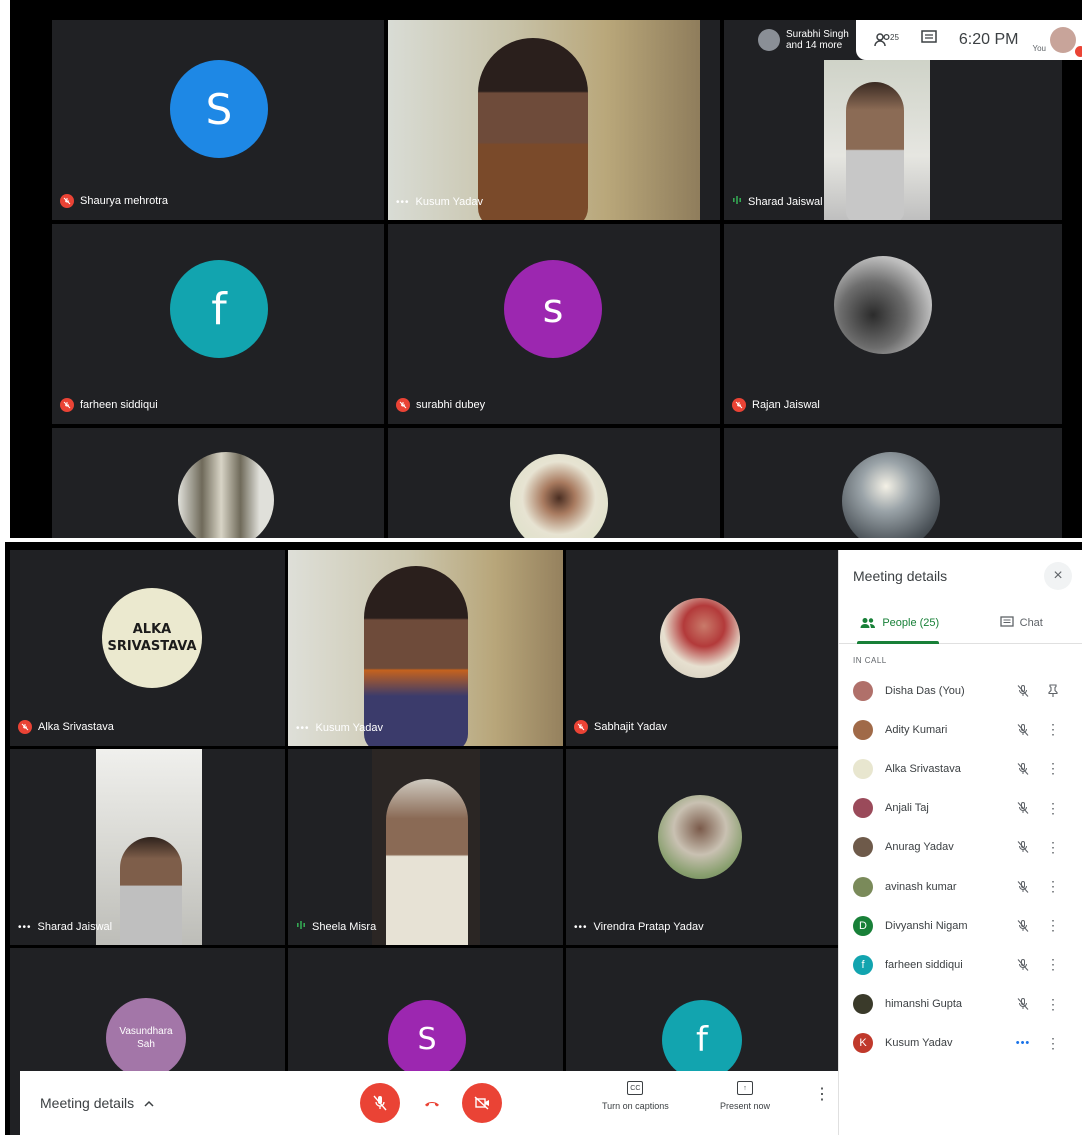 The height and width of the screenshot is (1135, 1082). What do you see at coordinates (960, 1004) in the screenshot?
I see `participant-row: himanshi Gupta ⋮` at bounding box center [960, 1004].